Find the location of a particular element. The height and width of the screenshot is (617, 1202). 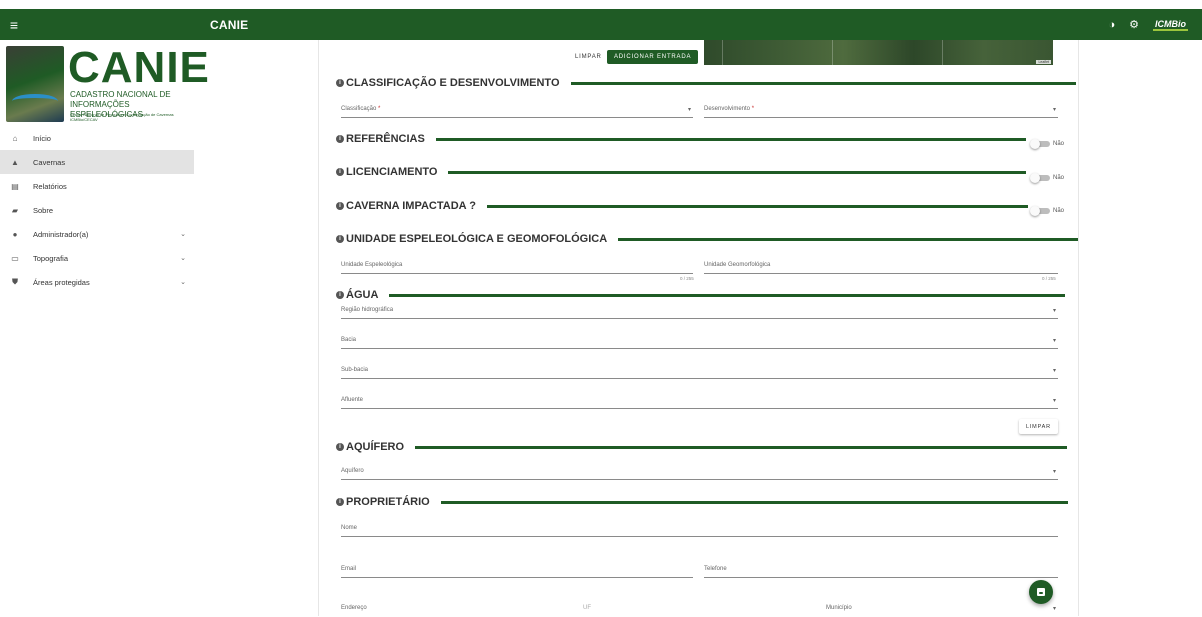

logo-line-1: CADASTRO NACIONAL DE is located at coordinates (120, 94).